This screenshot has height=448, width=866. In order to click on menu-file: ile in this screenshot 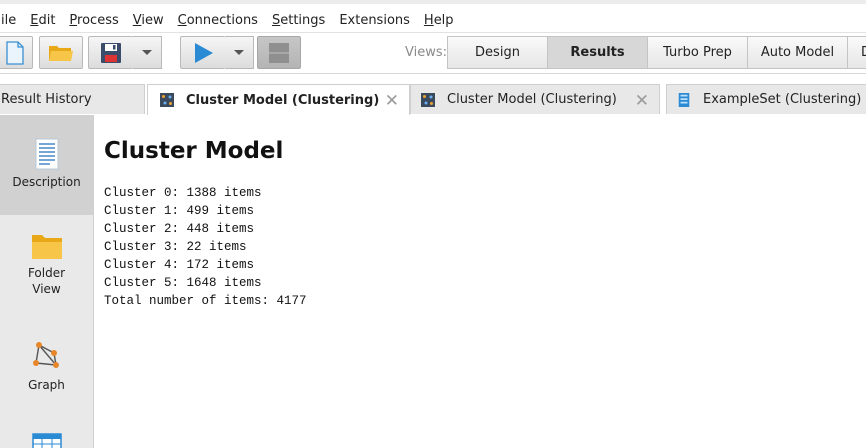, I will do `click(11, 20)`.